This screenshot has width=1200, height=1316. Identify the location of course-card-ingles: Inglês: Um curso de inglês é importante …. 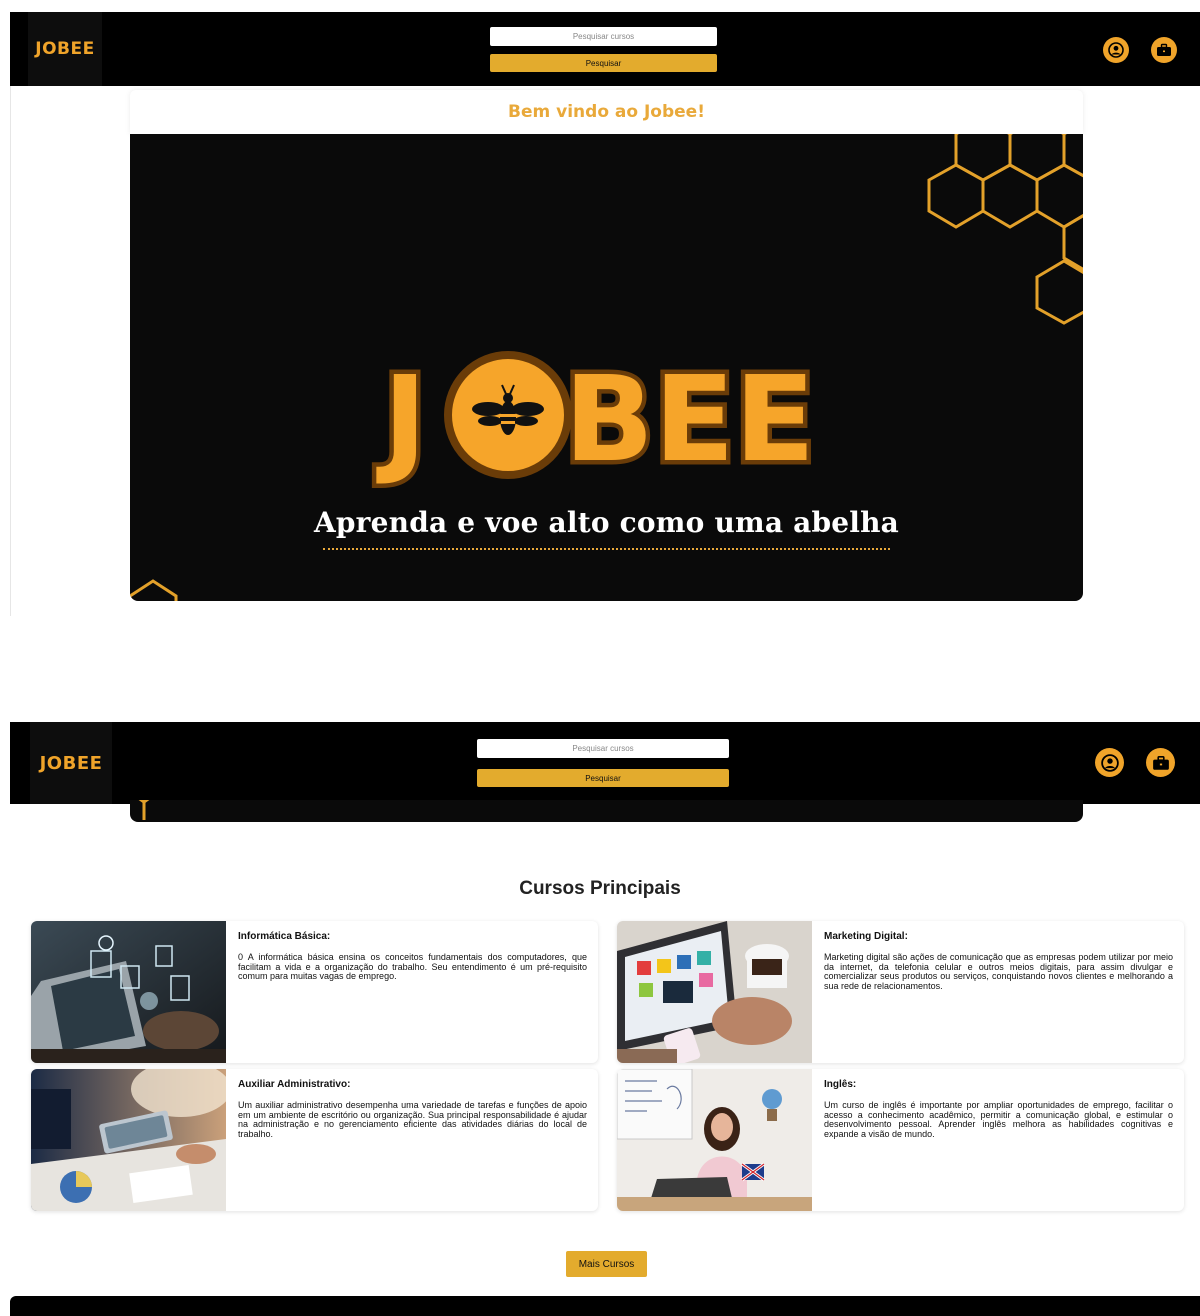
(900, 1140).